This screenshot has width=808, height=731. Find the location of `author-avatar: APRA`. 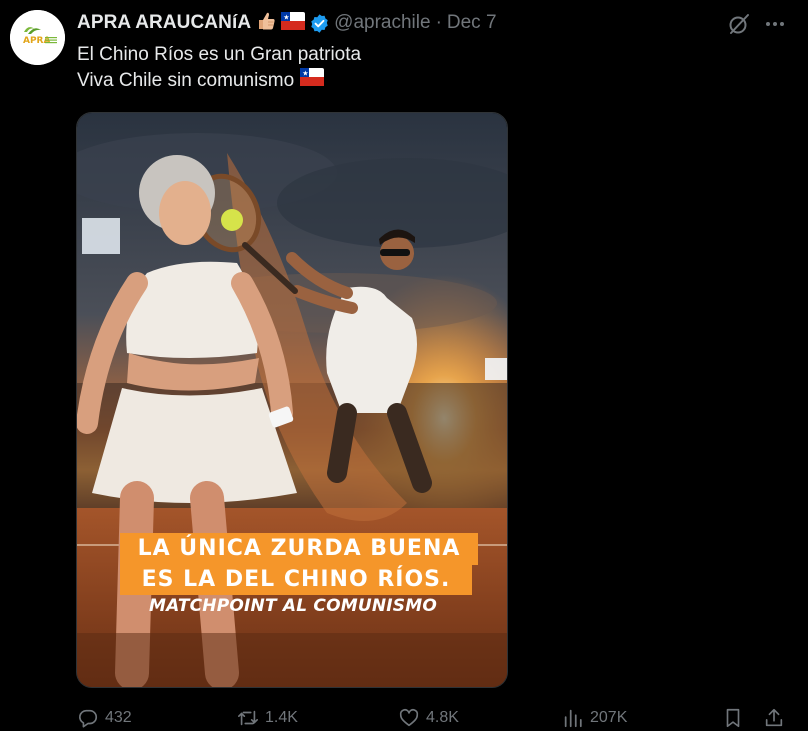

author-avatar: APRA is located at coordinates (37, 37).